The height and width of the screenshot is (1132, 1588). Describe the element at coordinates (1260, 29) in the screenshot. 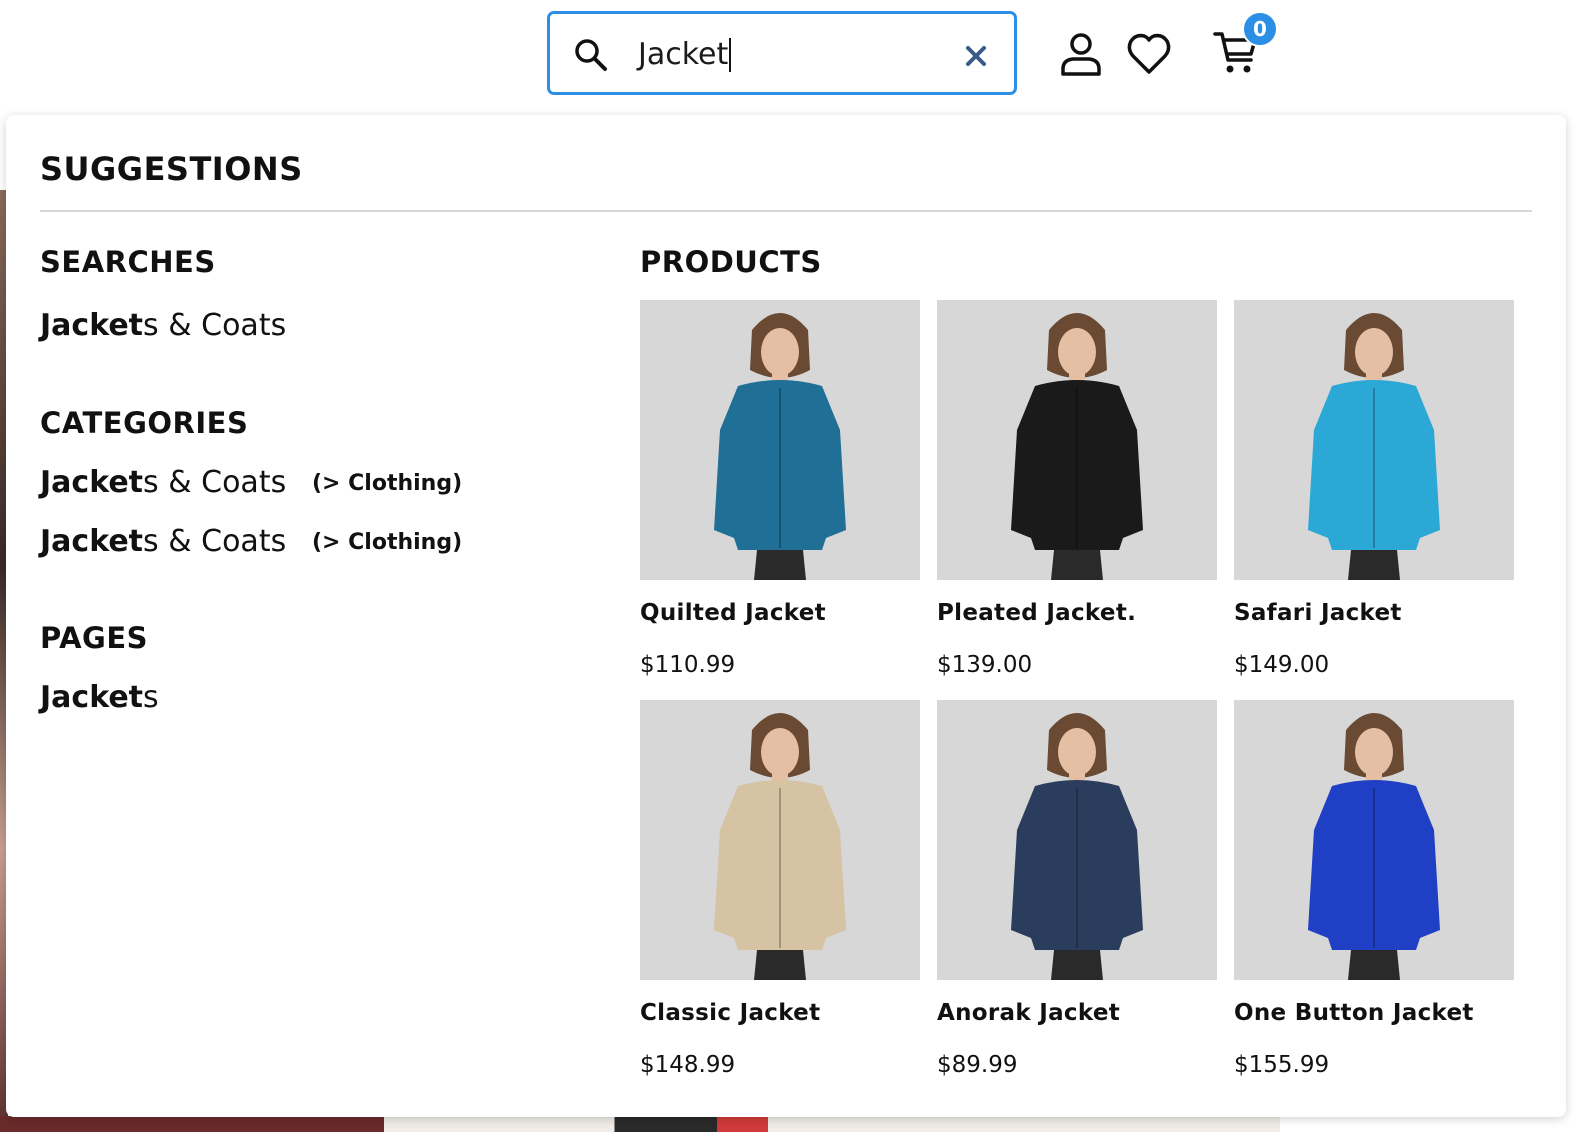

I see `cart-count-badge: 0` at that location.